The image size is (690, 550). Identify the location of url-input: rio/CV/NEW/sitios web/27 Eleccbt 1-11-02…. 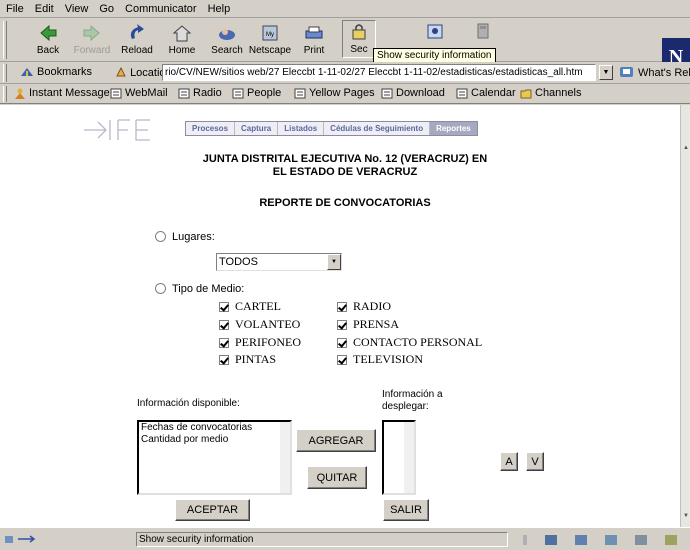
(379, 72).